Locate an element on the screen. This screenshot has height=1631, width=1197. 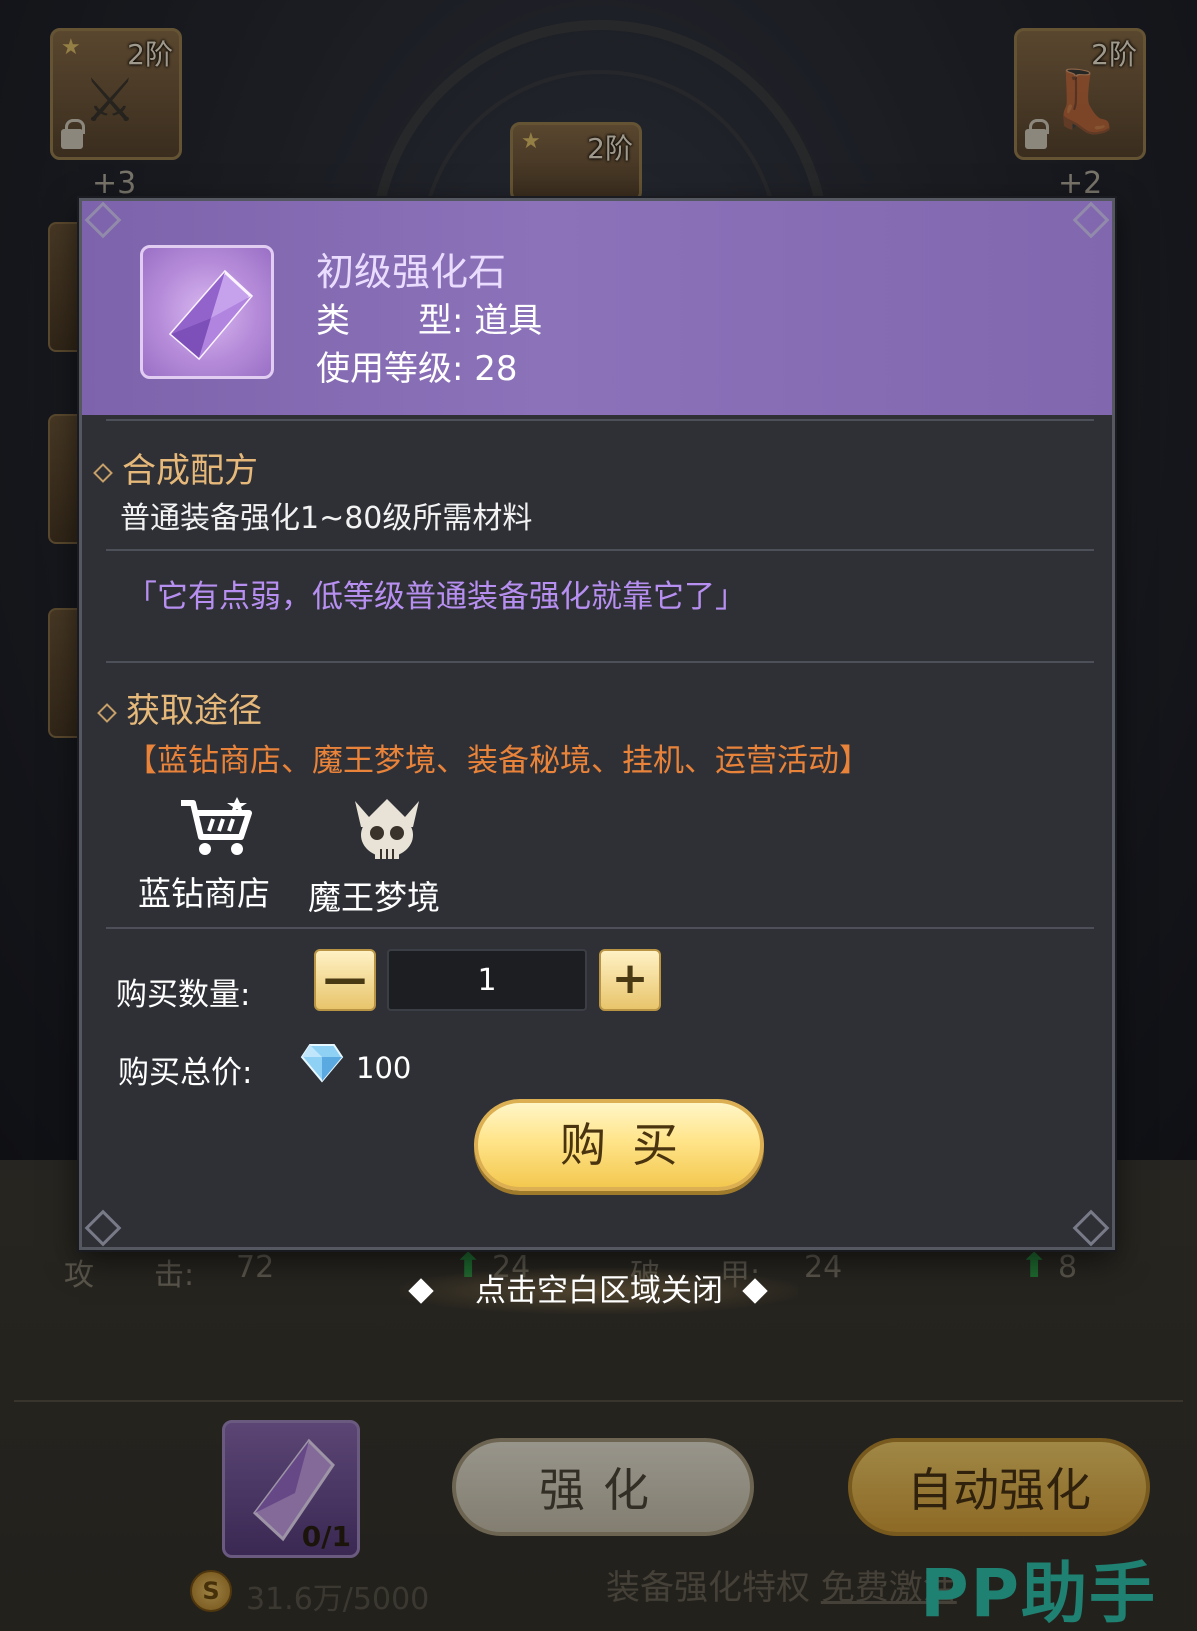
flavor-quote: 「它有点弱，低等级普通装备强化就靠它了」 is located at coordinates (436, 597).